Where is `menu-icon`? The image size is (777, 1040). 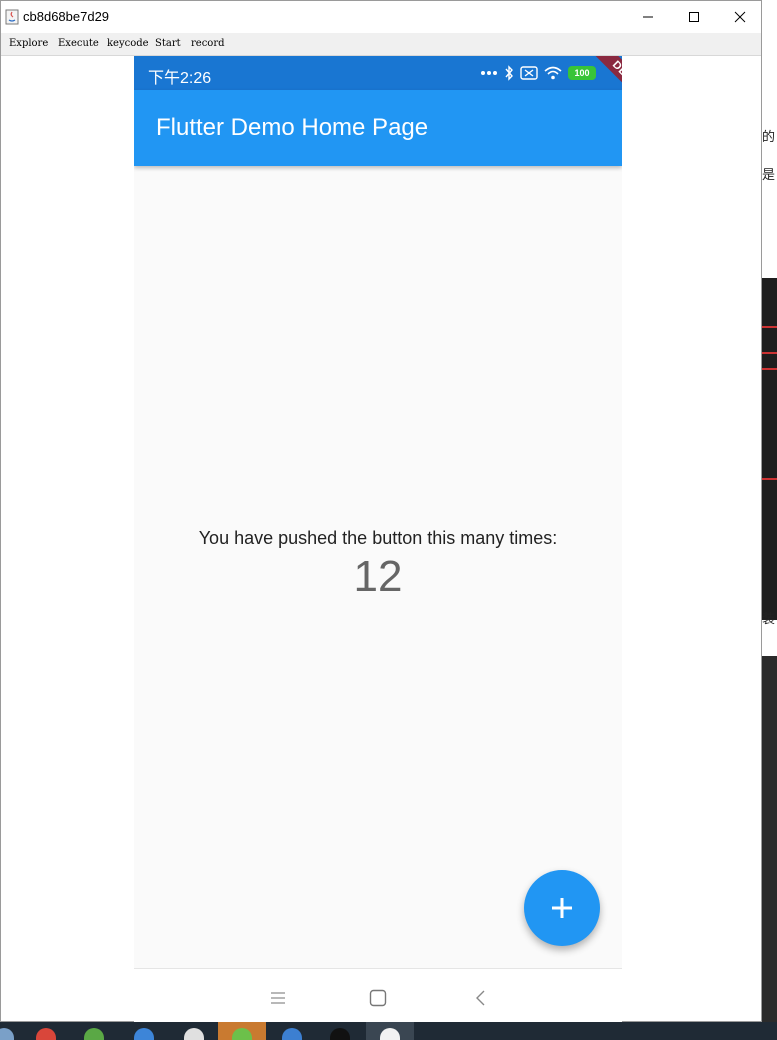 menu-icon is located at coordinates (278, 998).